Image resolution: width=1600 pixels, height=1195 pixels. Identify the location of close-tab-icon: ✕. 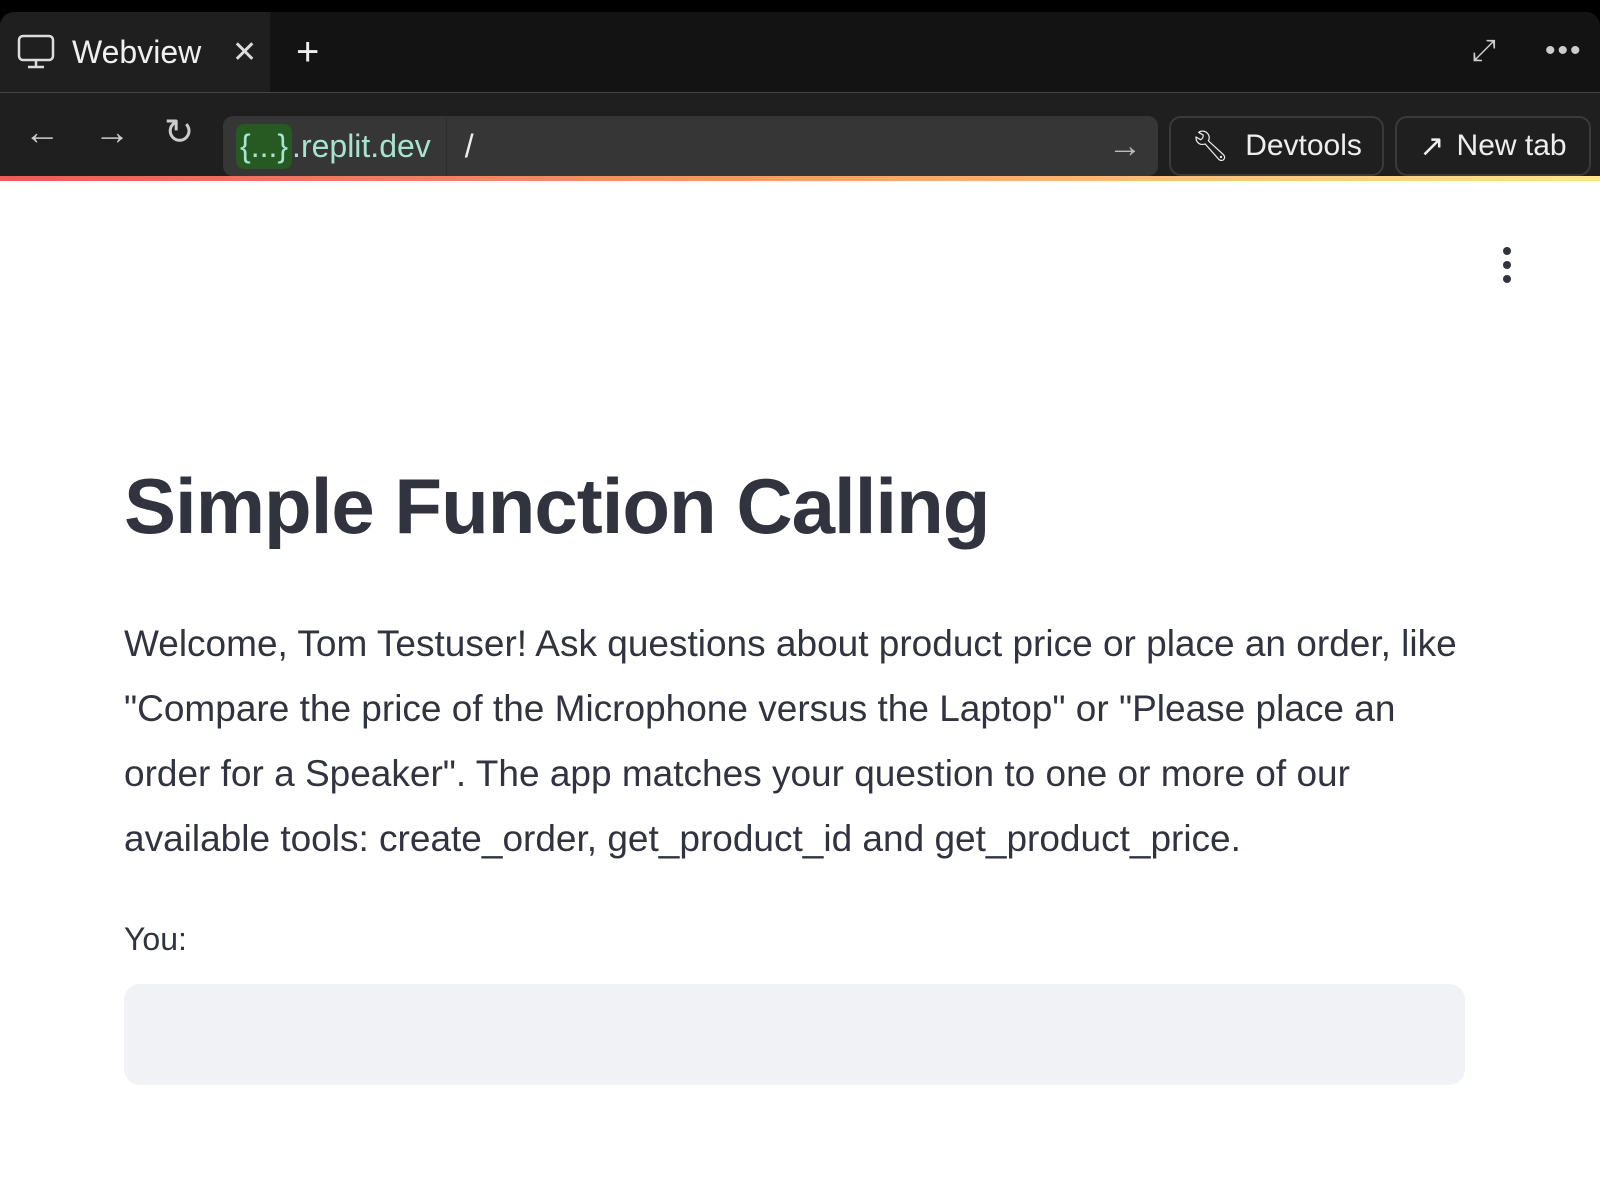
(244, 52).